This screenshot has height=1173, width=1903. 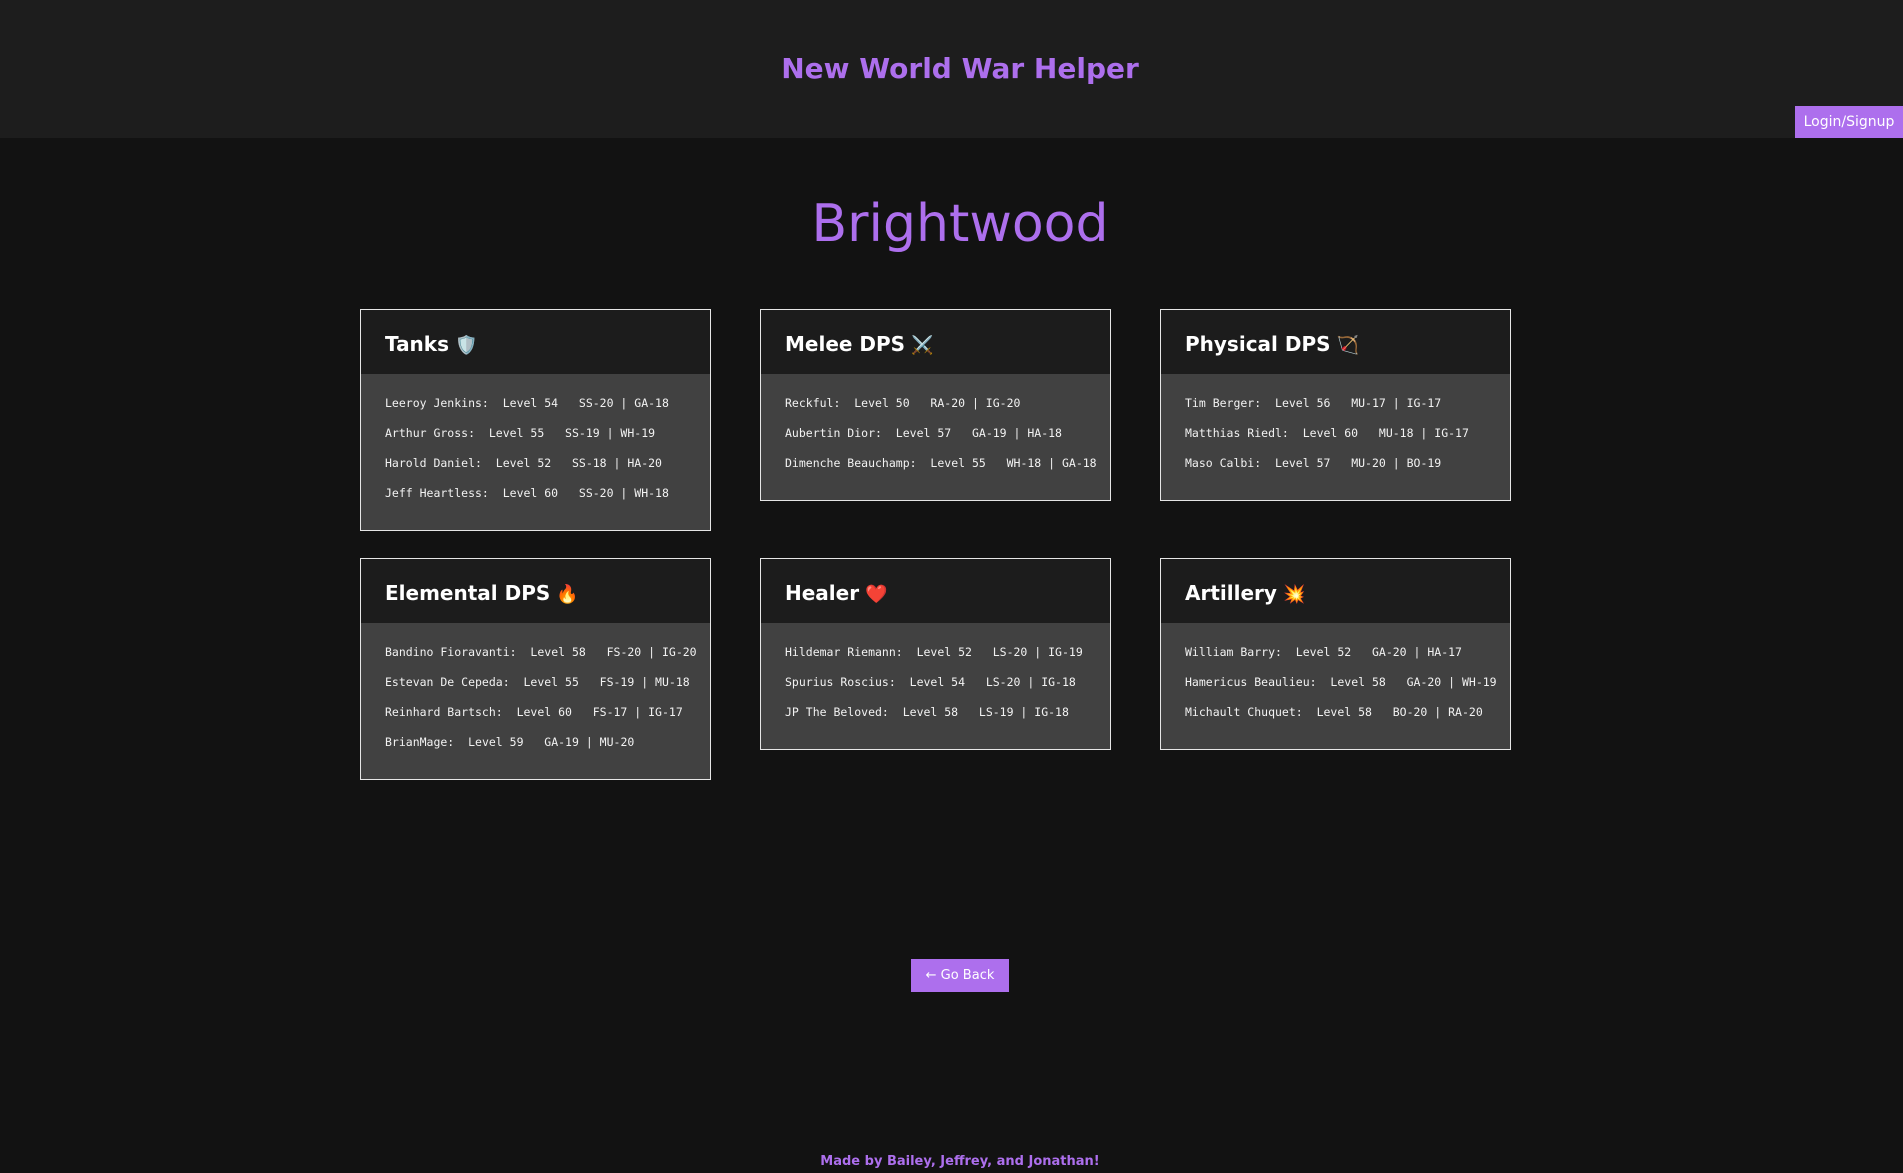 I want to click on player-name: Estevan De Cepeda:, so click(x=447, y=682).